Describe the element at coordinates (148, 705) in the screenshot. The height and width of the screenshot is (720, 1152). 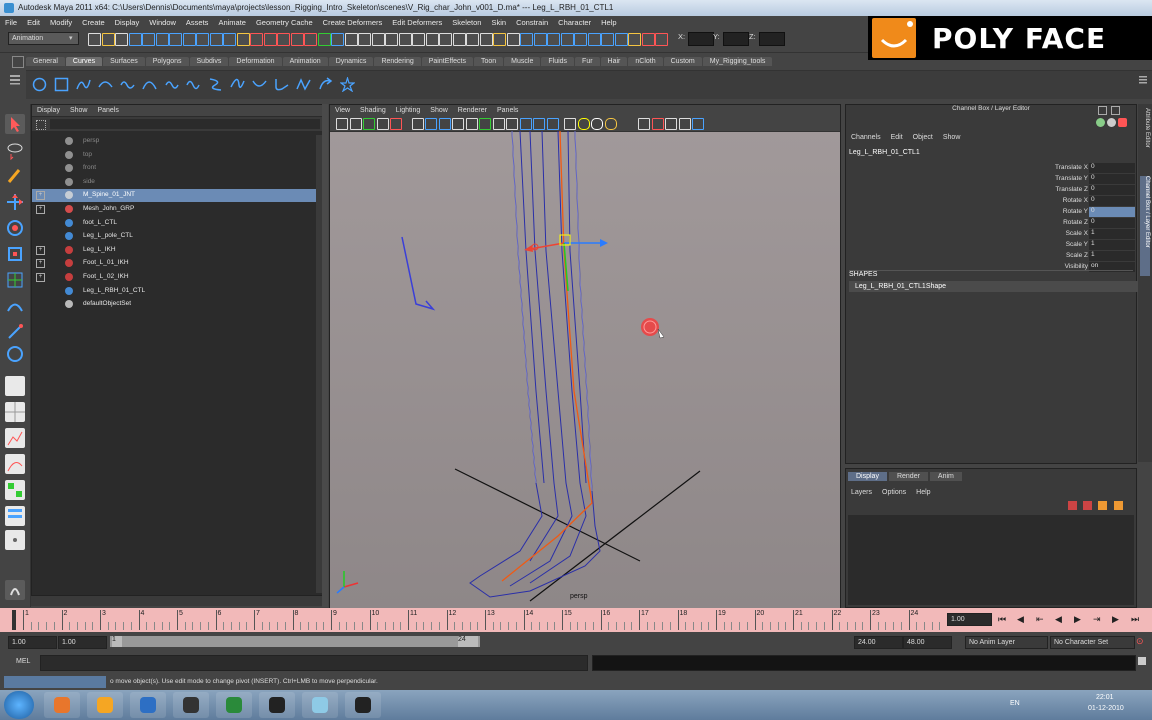
I see `photoshop-icon` at that location.